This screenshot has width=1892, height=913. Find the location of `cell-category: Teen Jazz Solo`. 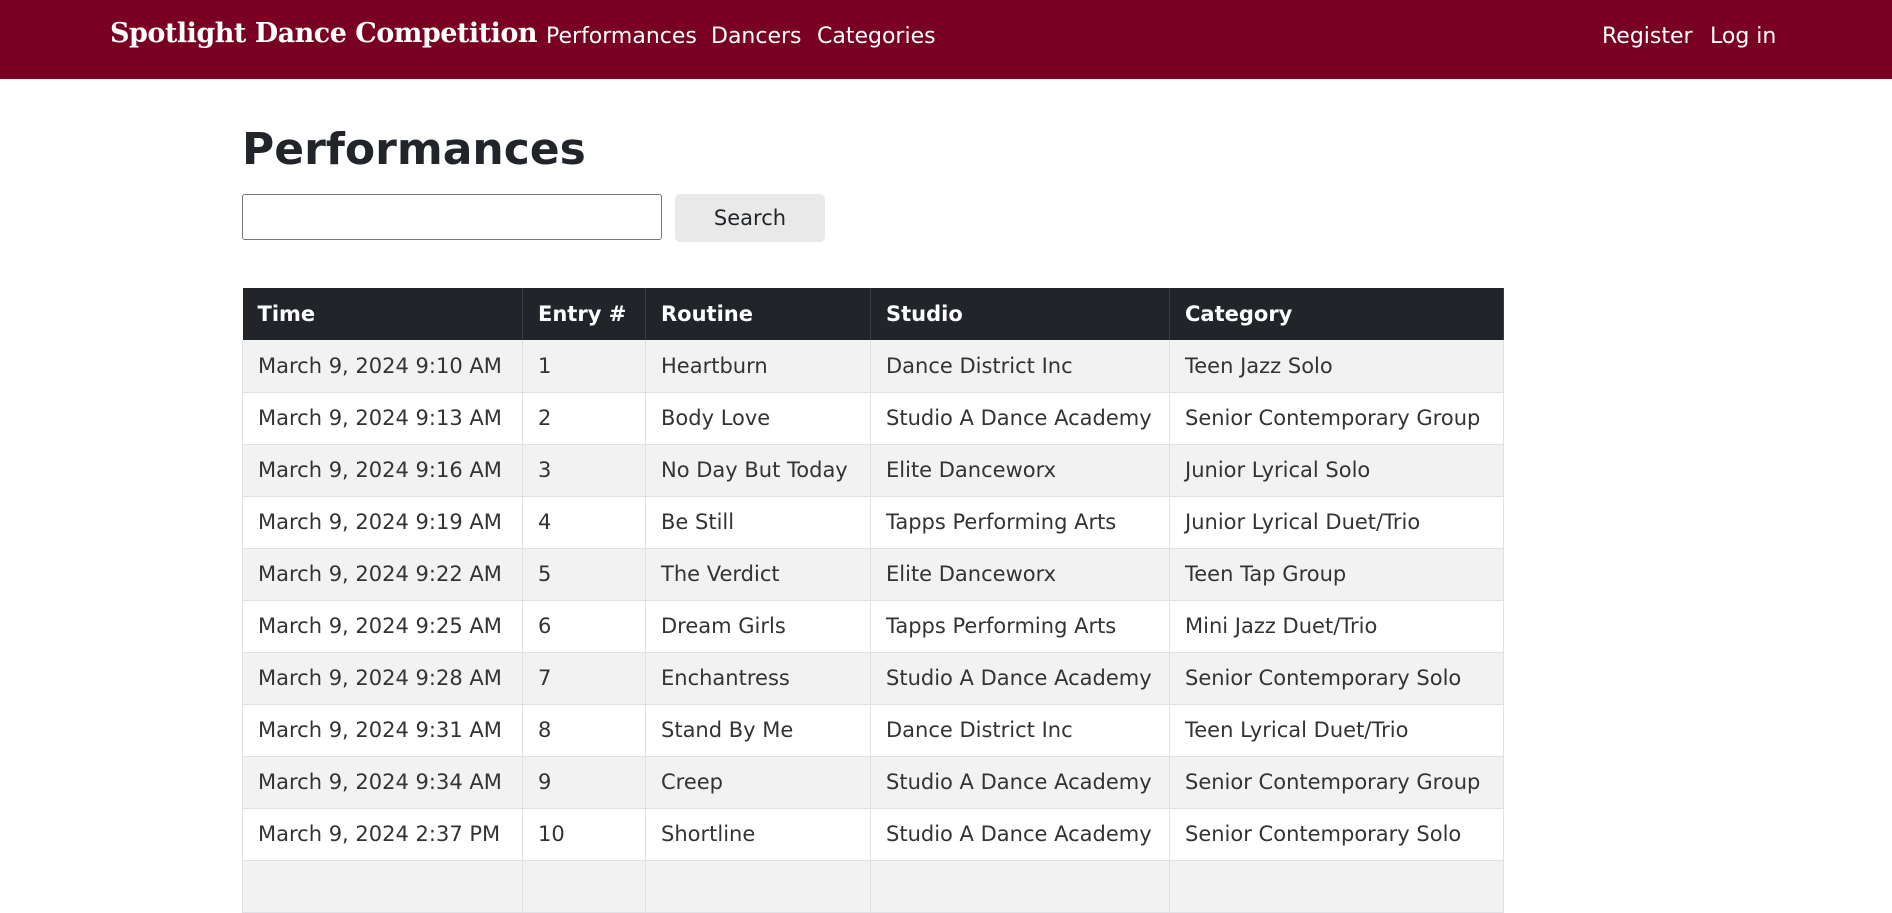

cell-category: Teen Jazz Solo is located at coordinates (1336, 366).